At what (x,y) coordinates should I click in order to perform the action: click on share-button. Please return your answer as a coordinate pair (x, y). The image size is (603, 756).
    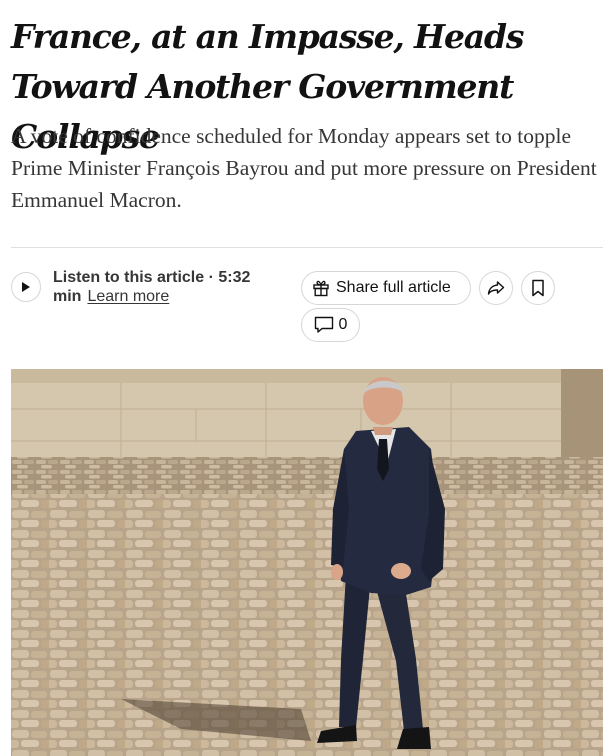
    Looking at the image, I should click on (496, 288).